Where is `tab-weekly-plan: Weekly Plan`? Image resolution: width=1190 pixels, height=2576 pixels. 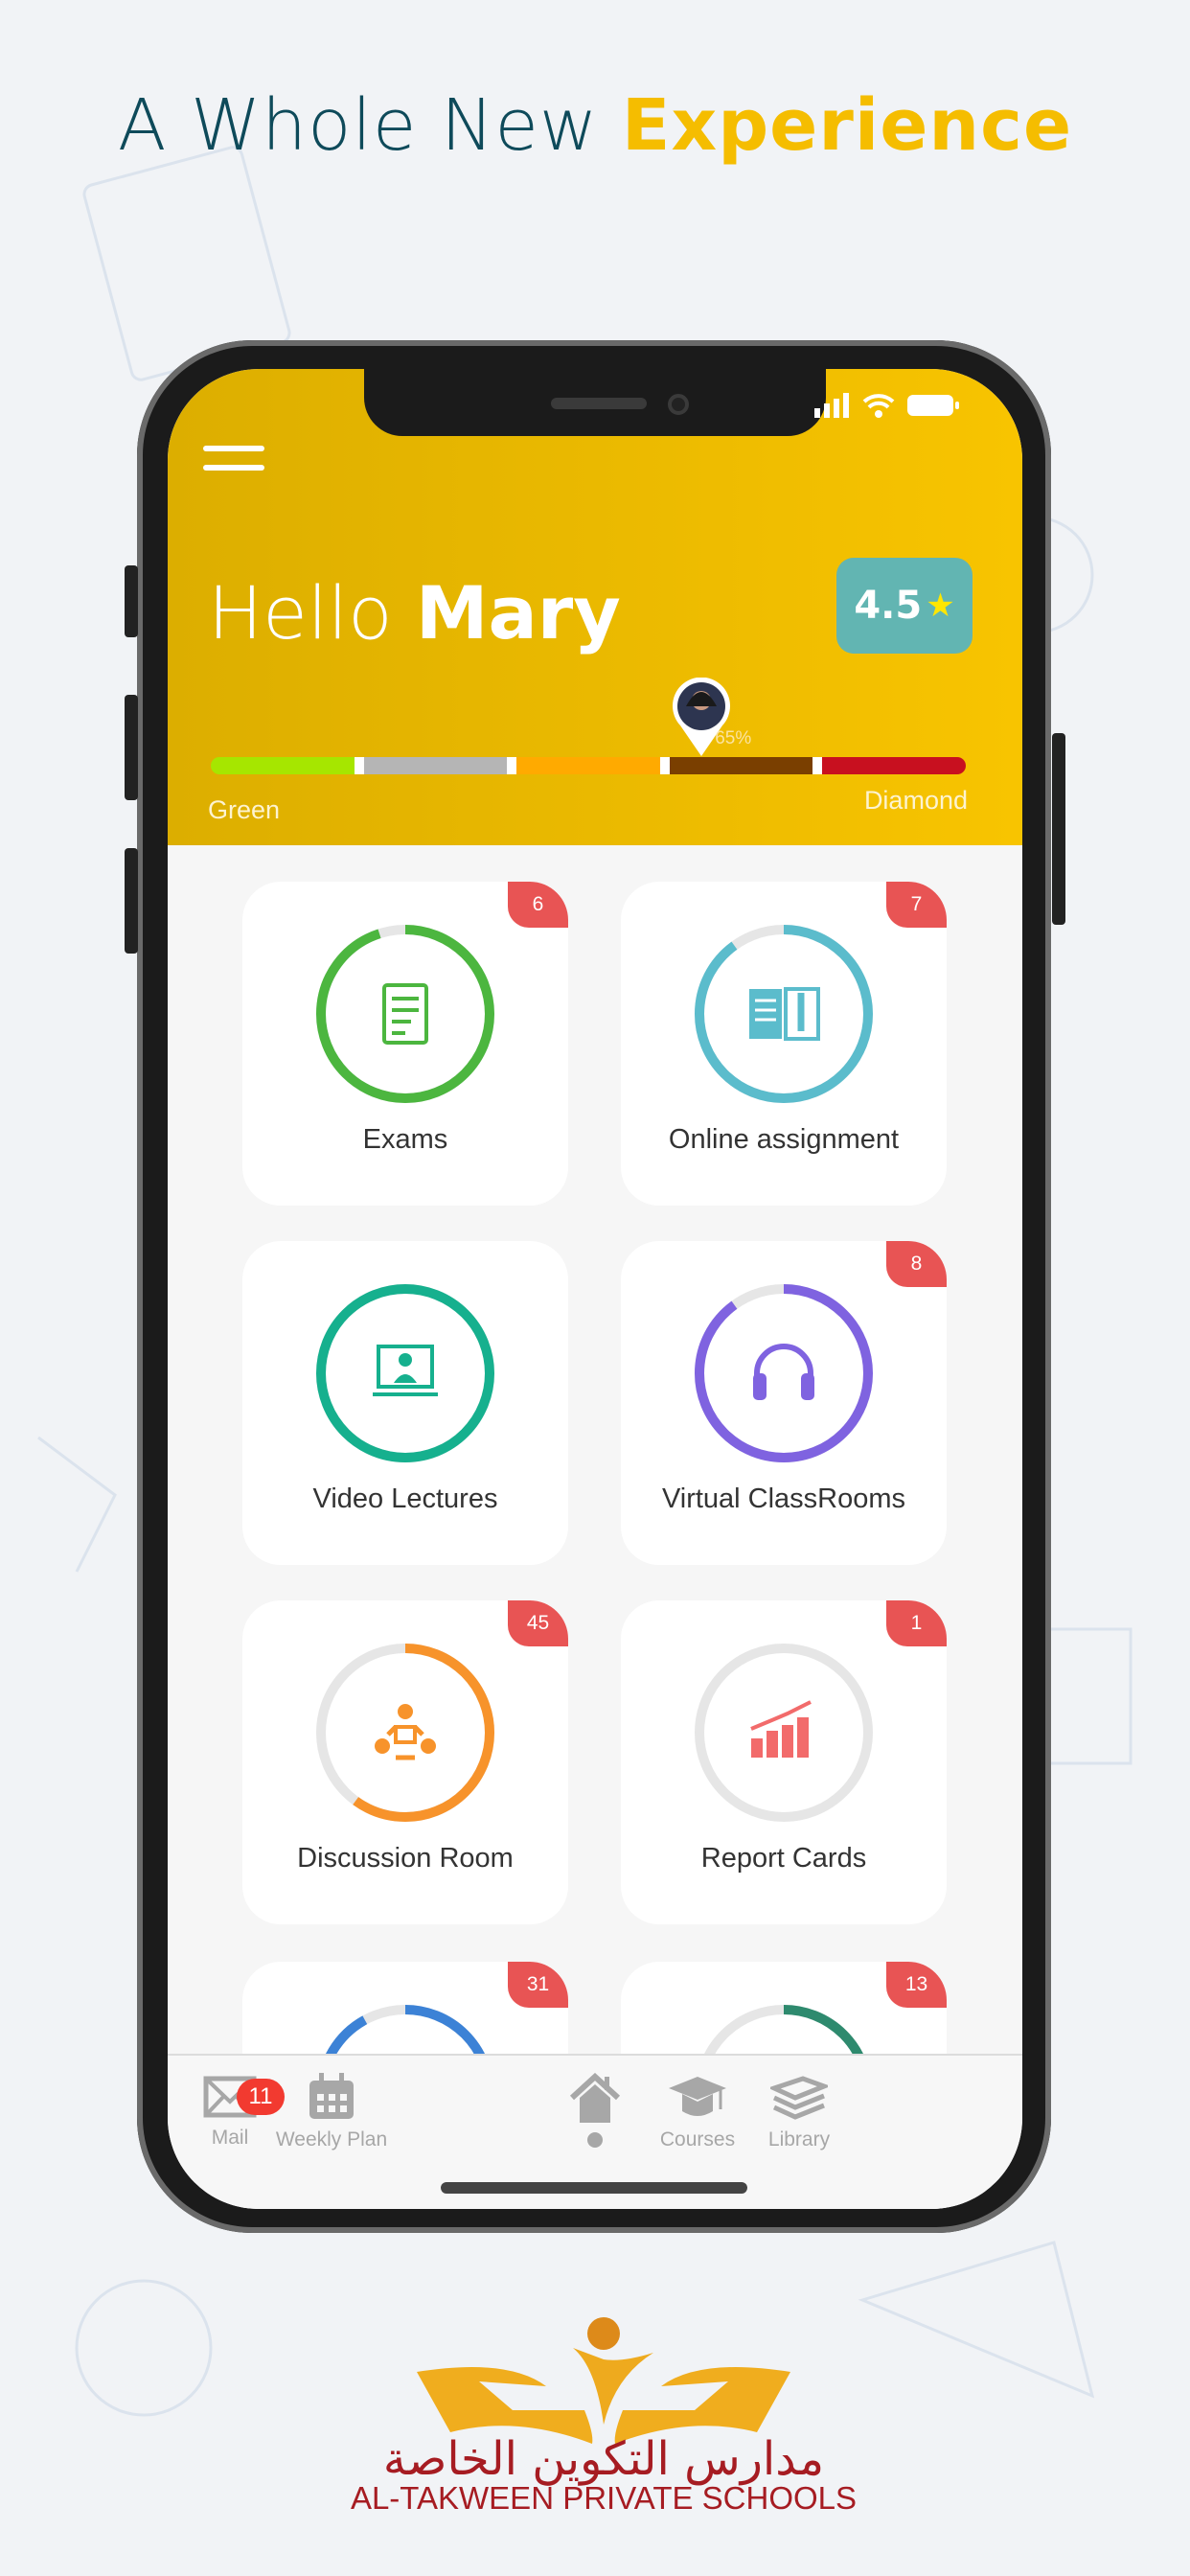 tab-weekly-plan: Weekly Plan is located at coordinates (332, 2112).